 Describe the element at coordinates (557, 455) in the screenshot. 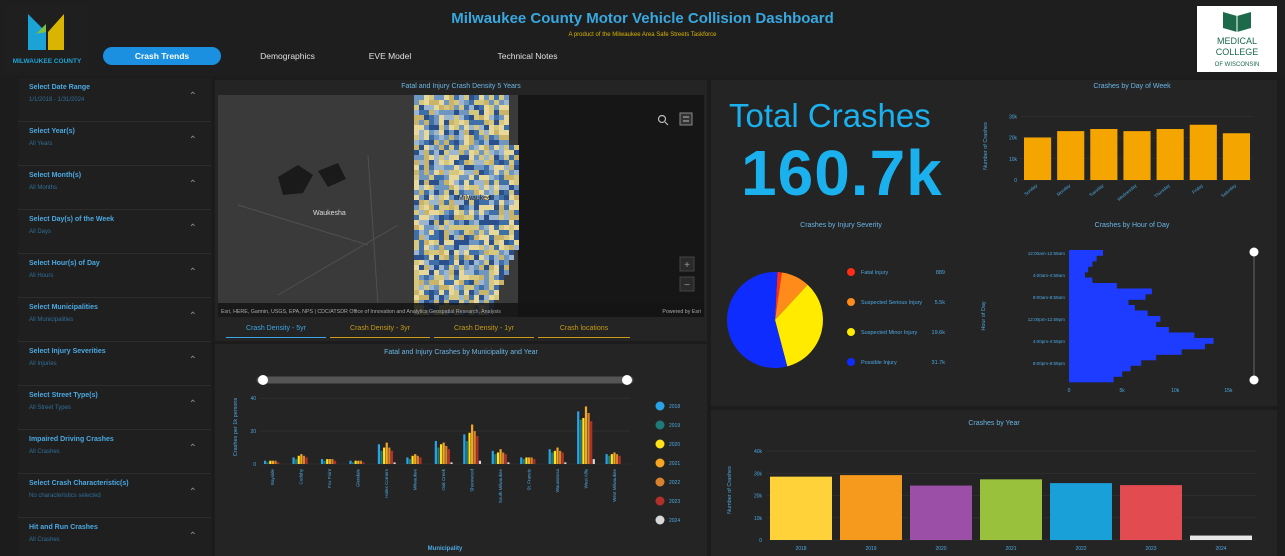

I see `bar-wauwatosa-2021` at that location.